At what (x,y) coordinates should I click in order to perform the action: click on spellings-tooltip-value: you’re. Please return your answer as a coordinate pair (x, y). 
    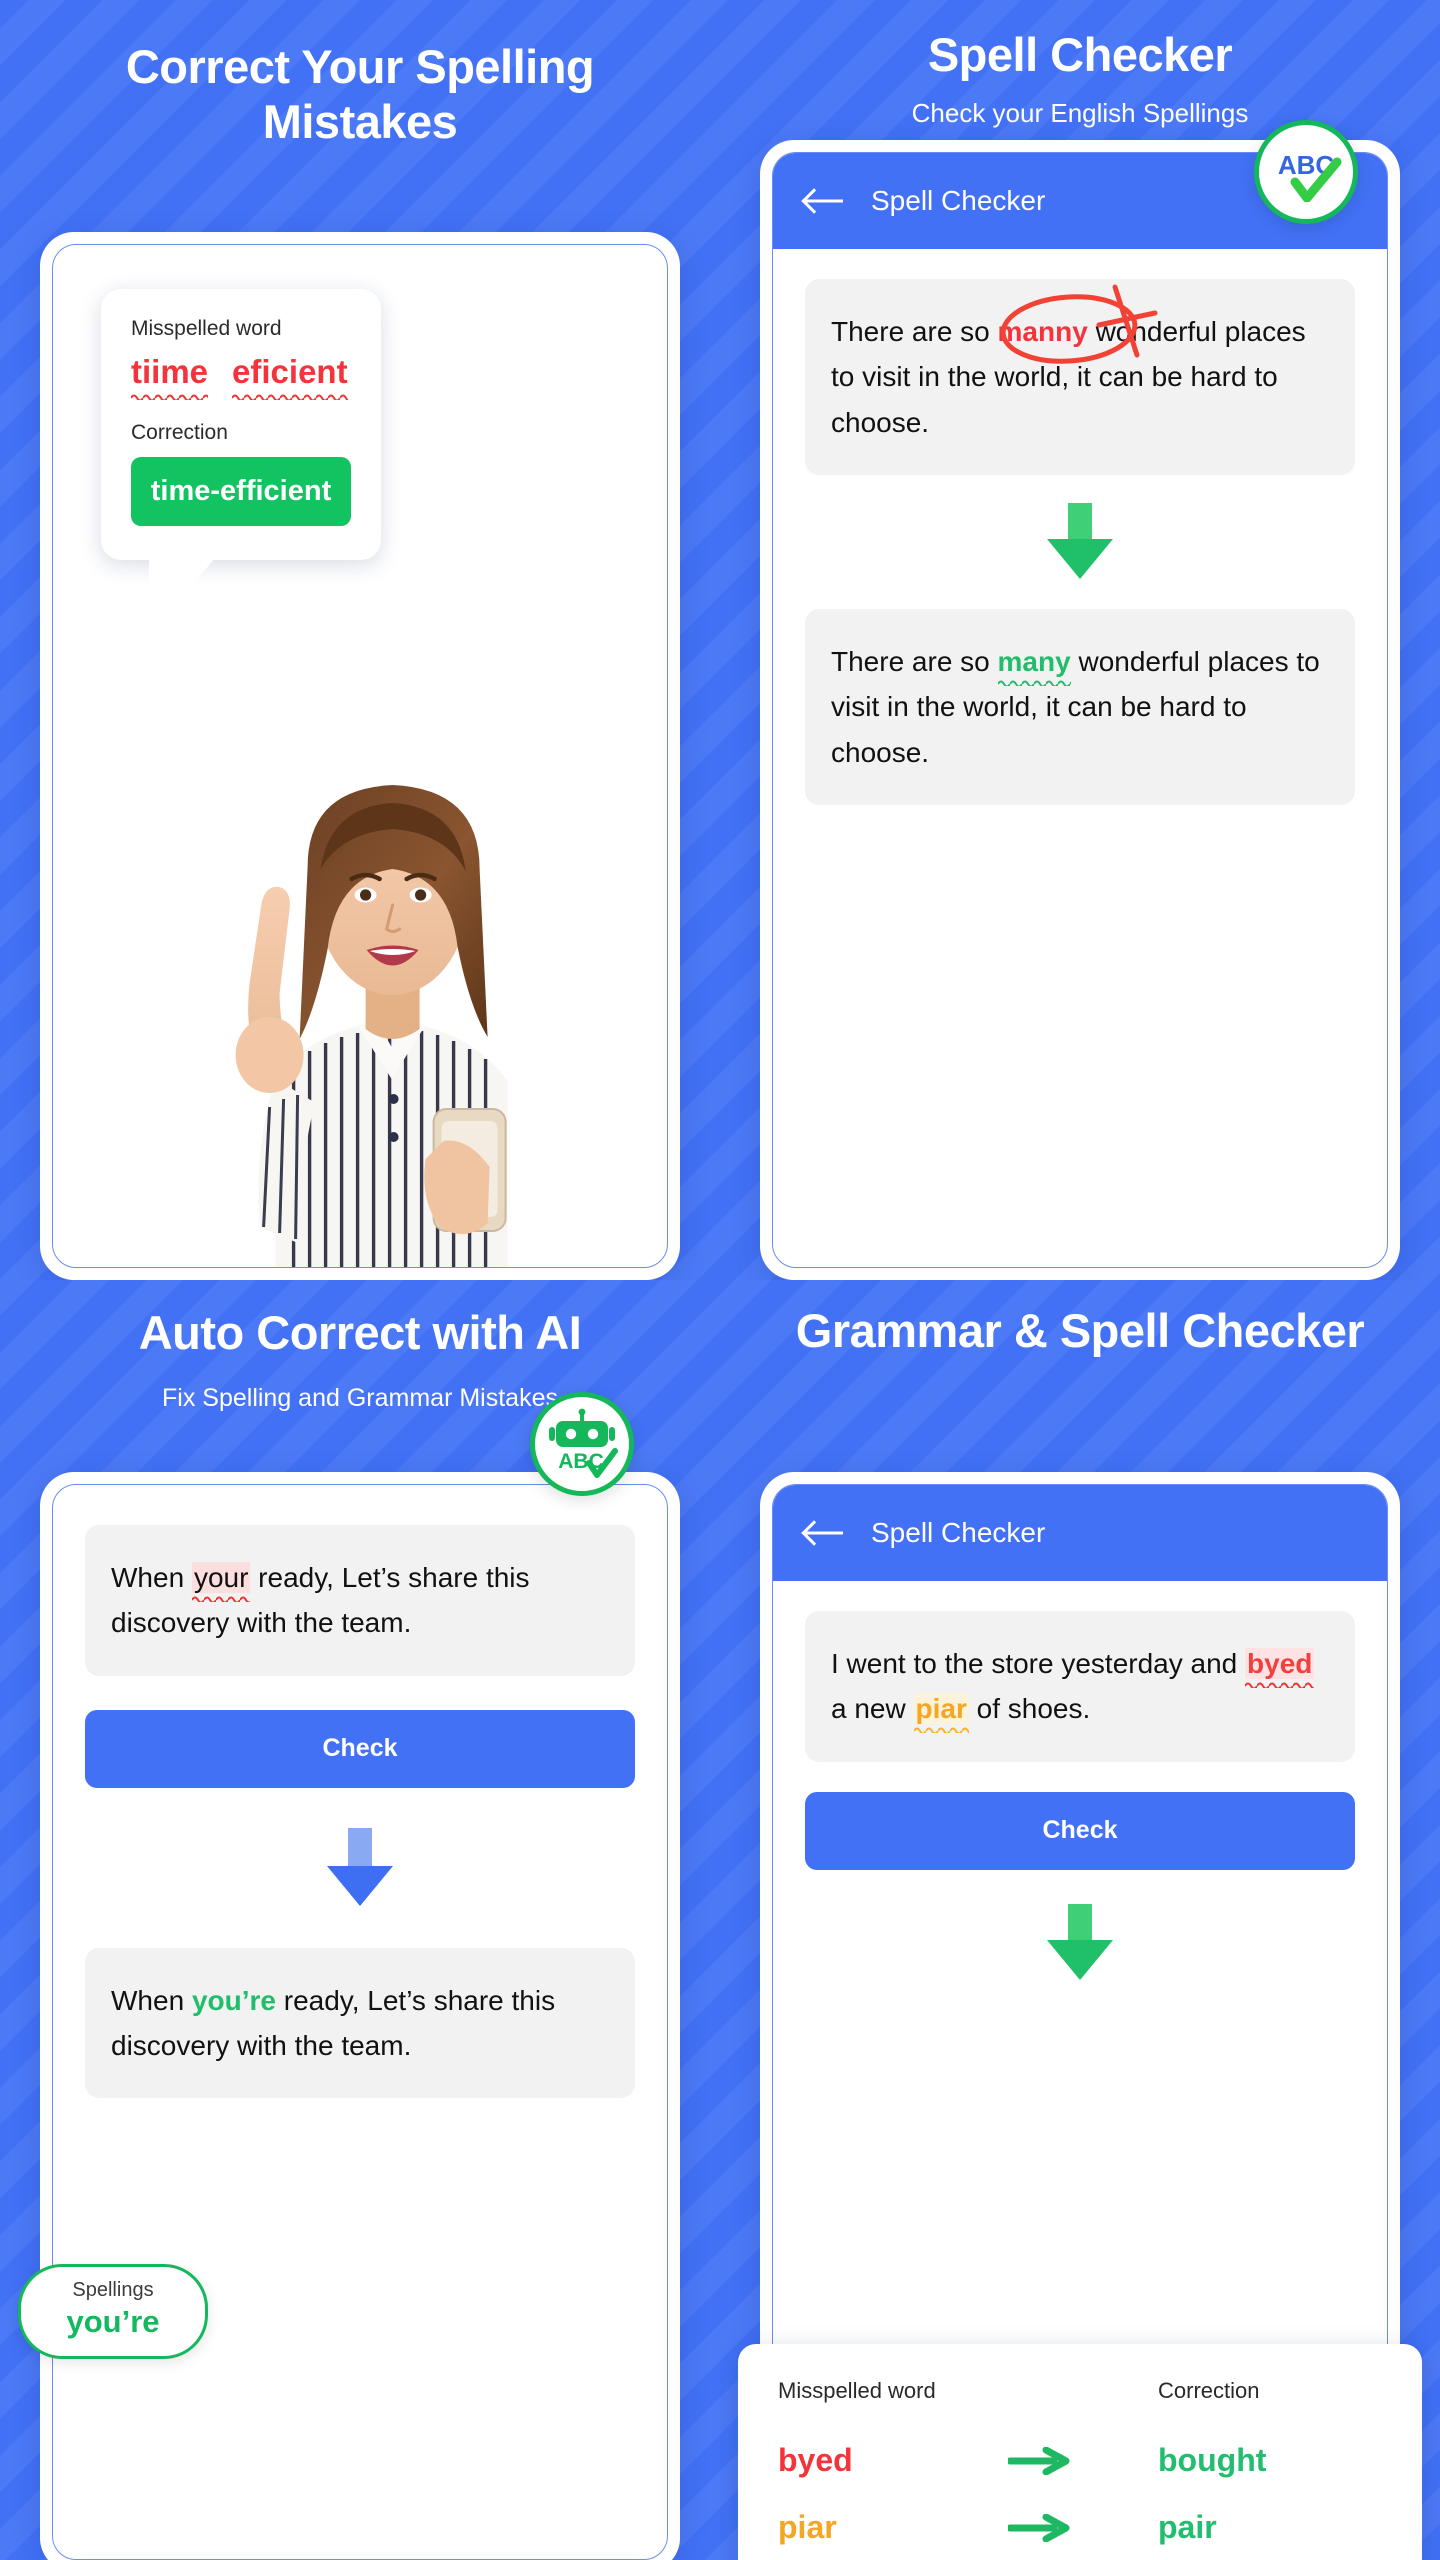
    Looking at the image, I should click on (113, 2321).